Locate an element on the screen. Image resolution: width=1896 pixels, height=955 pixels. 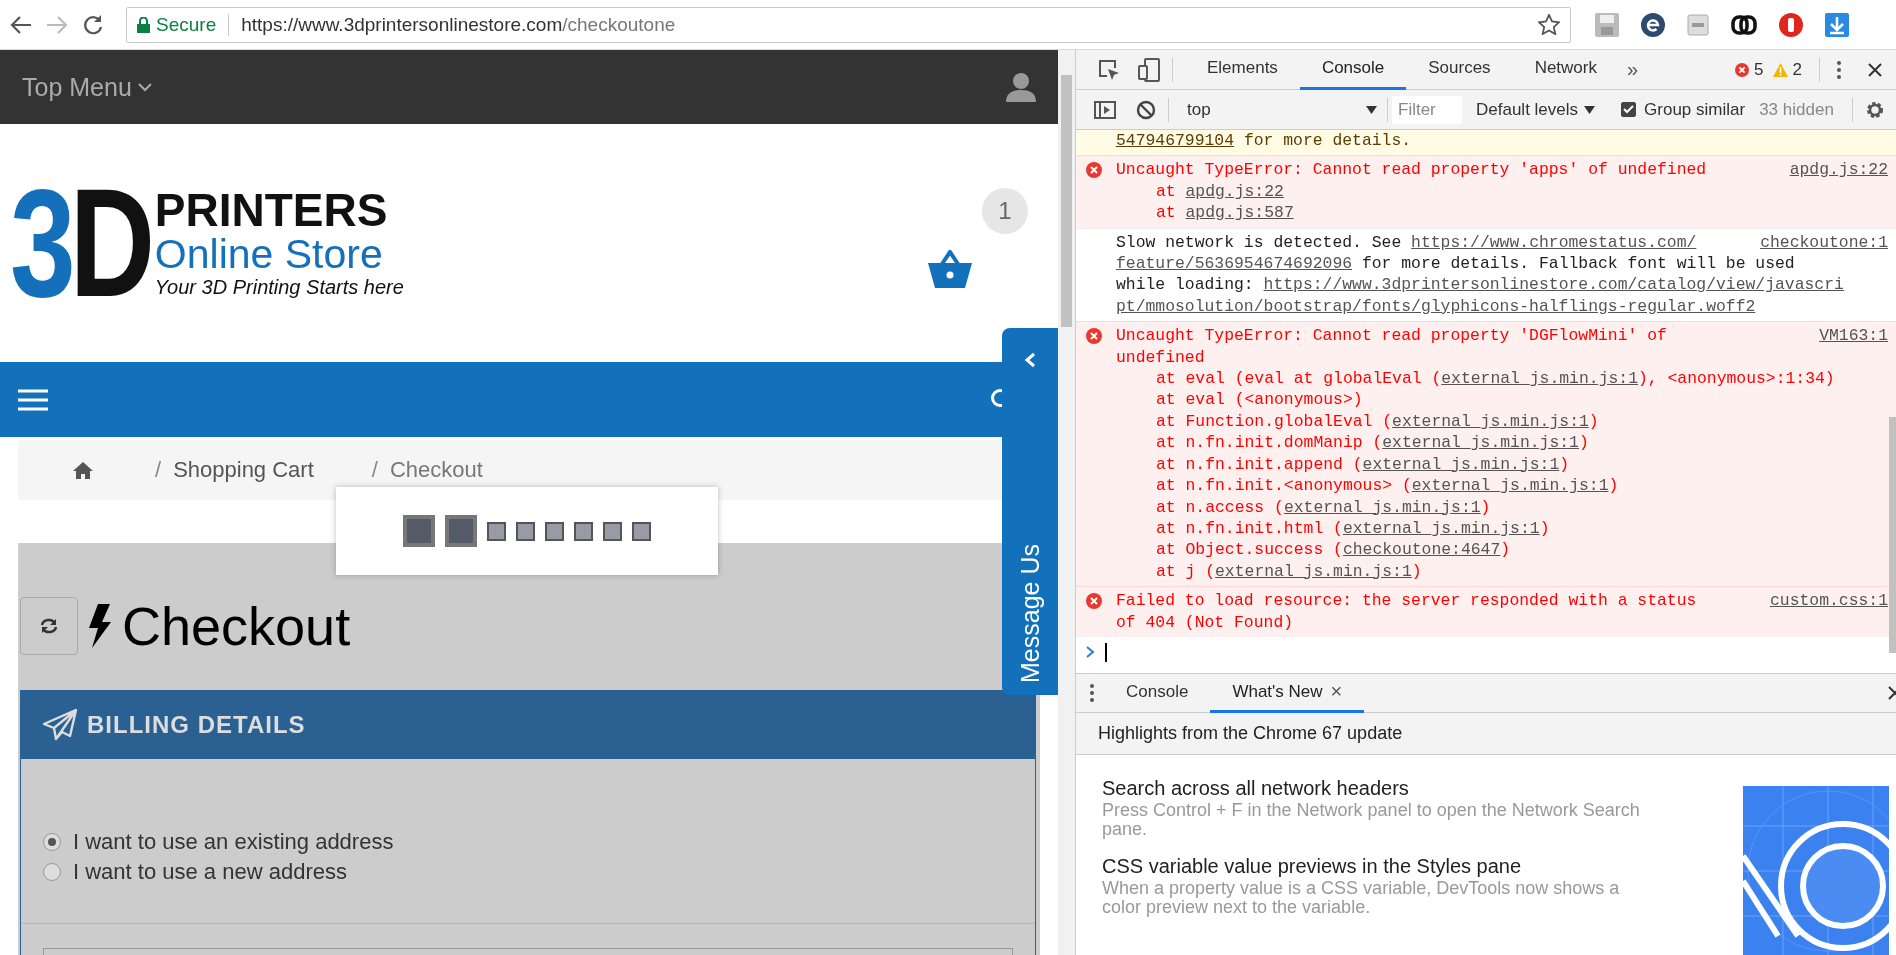
console-text: Slow network is detected. See is located at coordinates (1259, 242).